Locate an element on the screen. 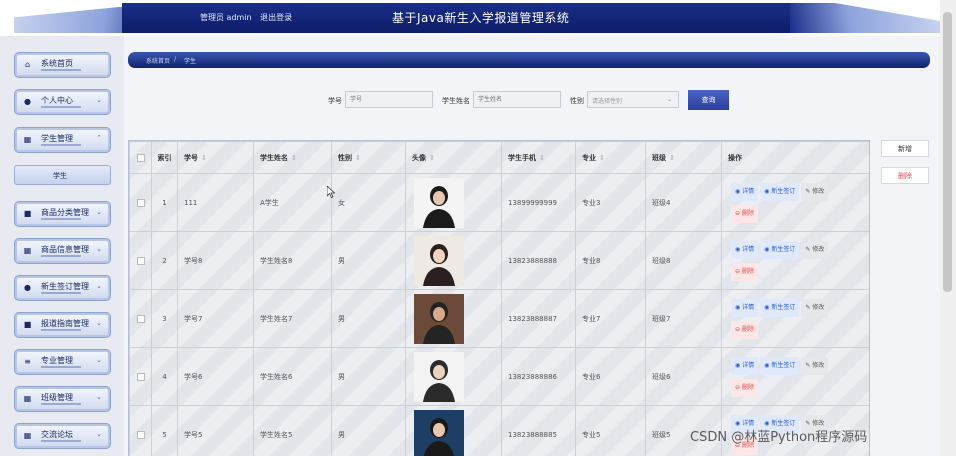 The height and width of the screenshot is (456, 956). scrollbar-thumb is located at coordinates (947, 152).